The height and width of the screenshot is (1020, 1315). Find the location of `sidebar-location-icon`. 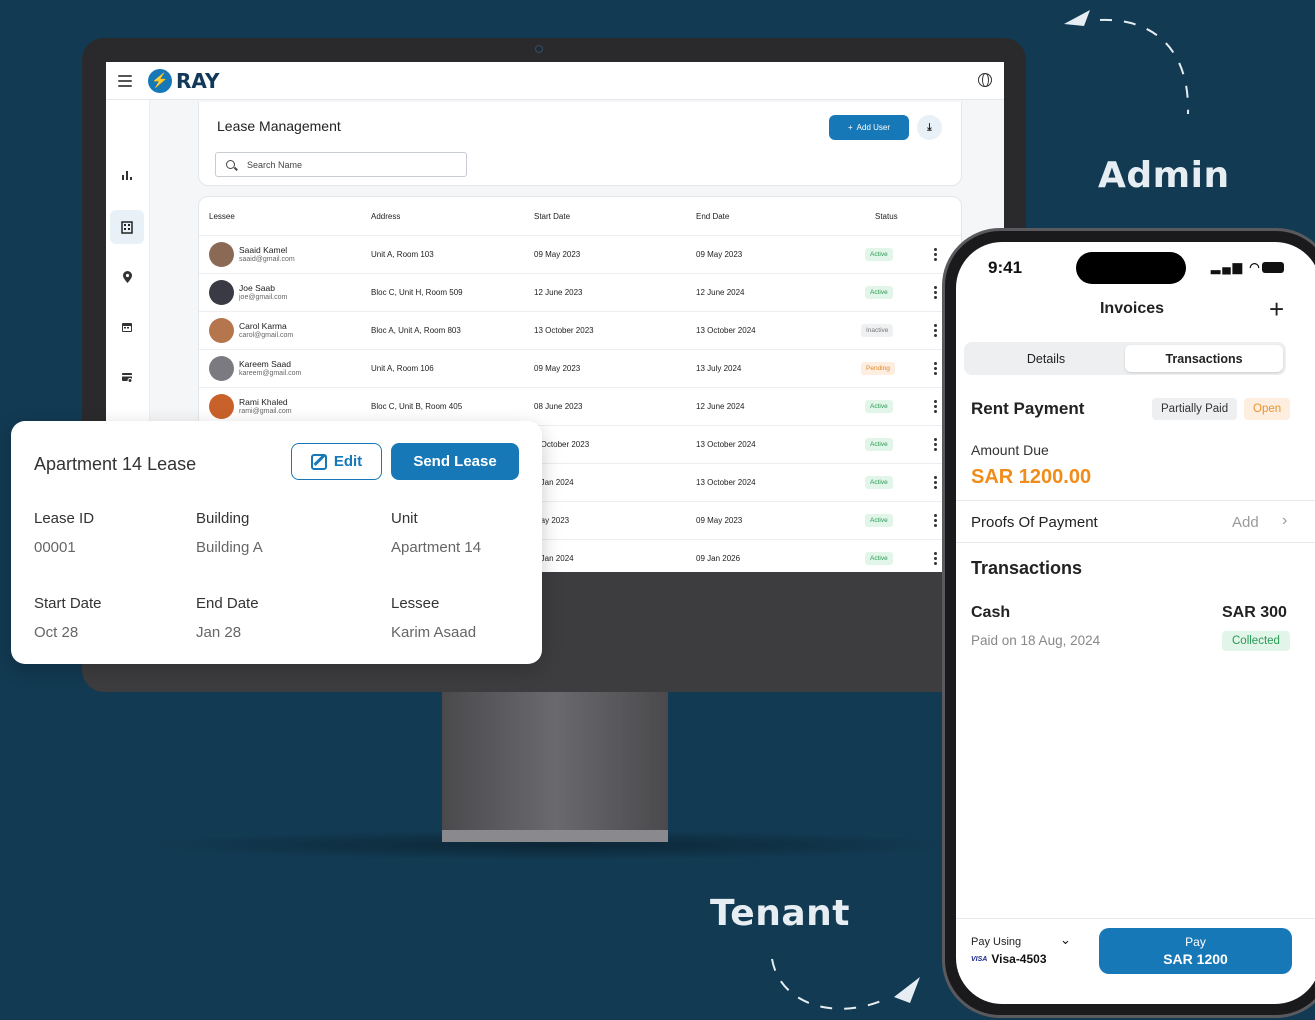

sidebar-location-icon is located at coordinates (127, 277).